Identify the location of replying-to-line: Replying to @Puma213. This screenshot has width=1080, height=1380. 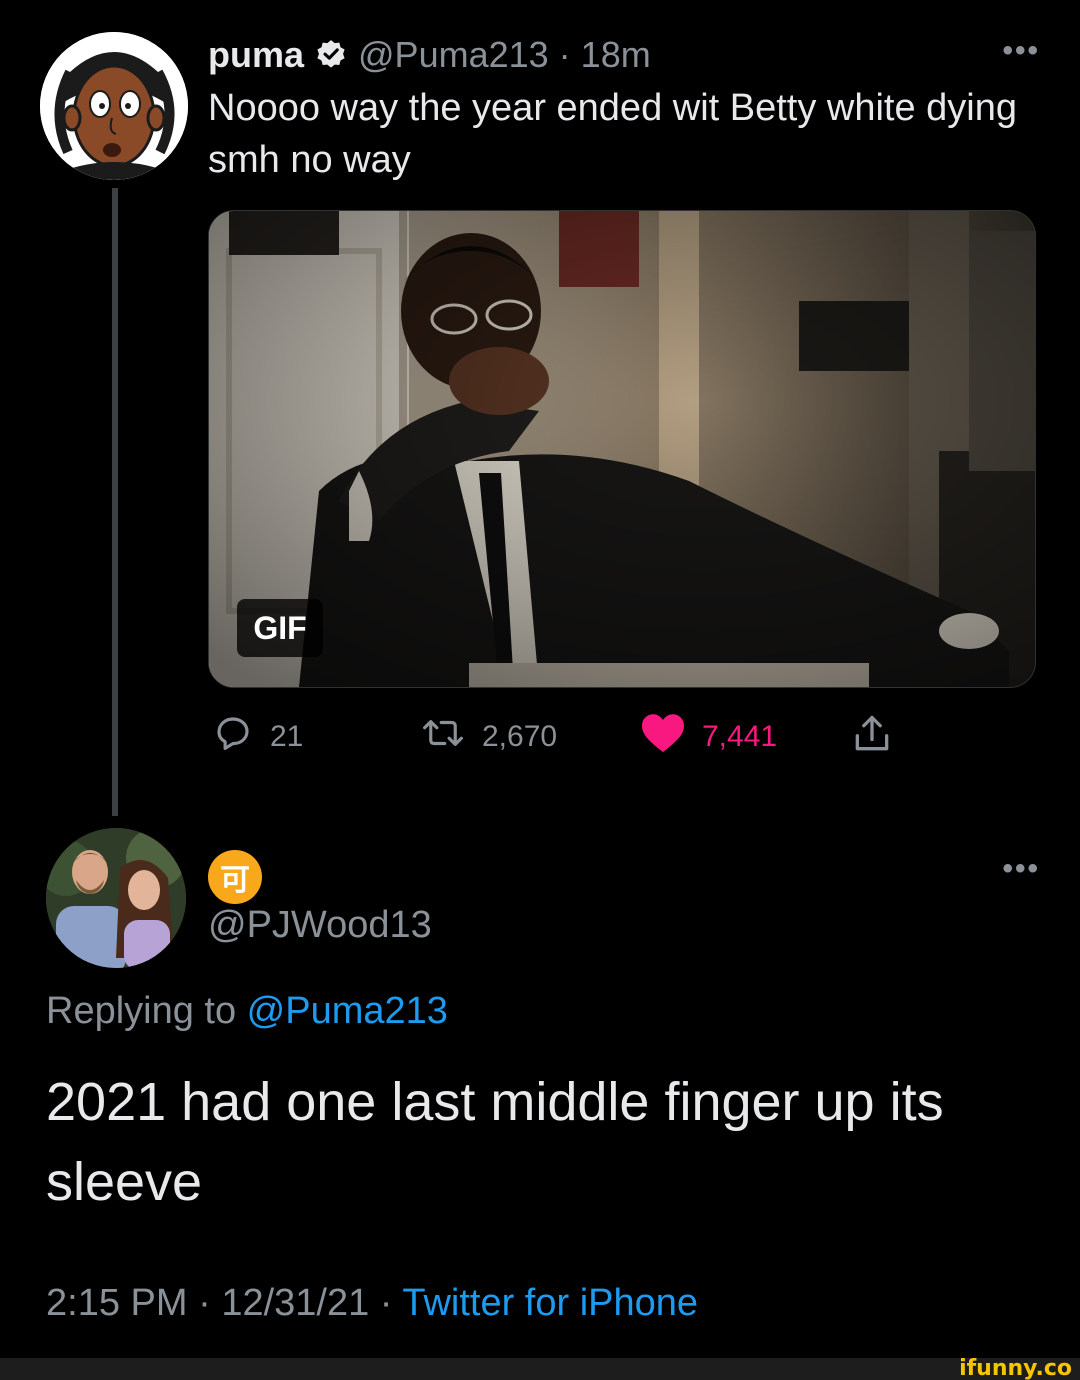
(247, 1011).